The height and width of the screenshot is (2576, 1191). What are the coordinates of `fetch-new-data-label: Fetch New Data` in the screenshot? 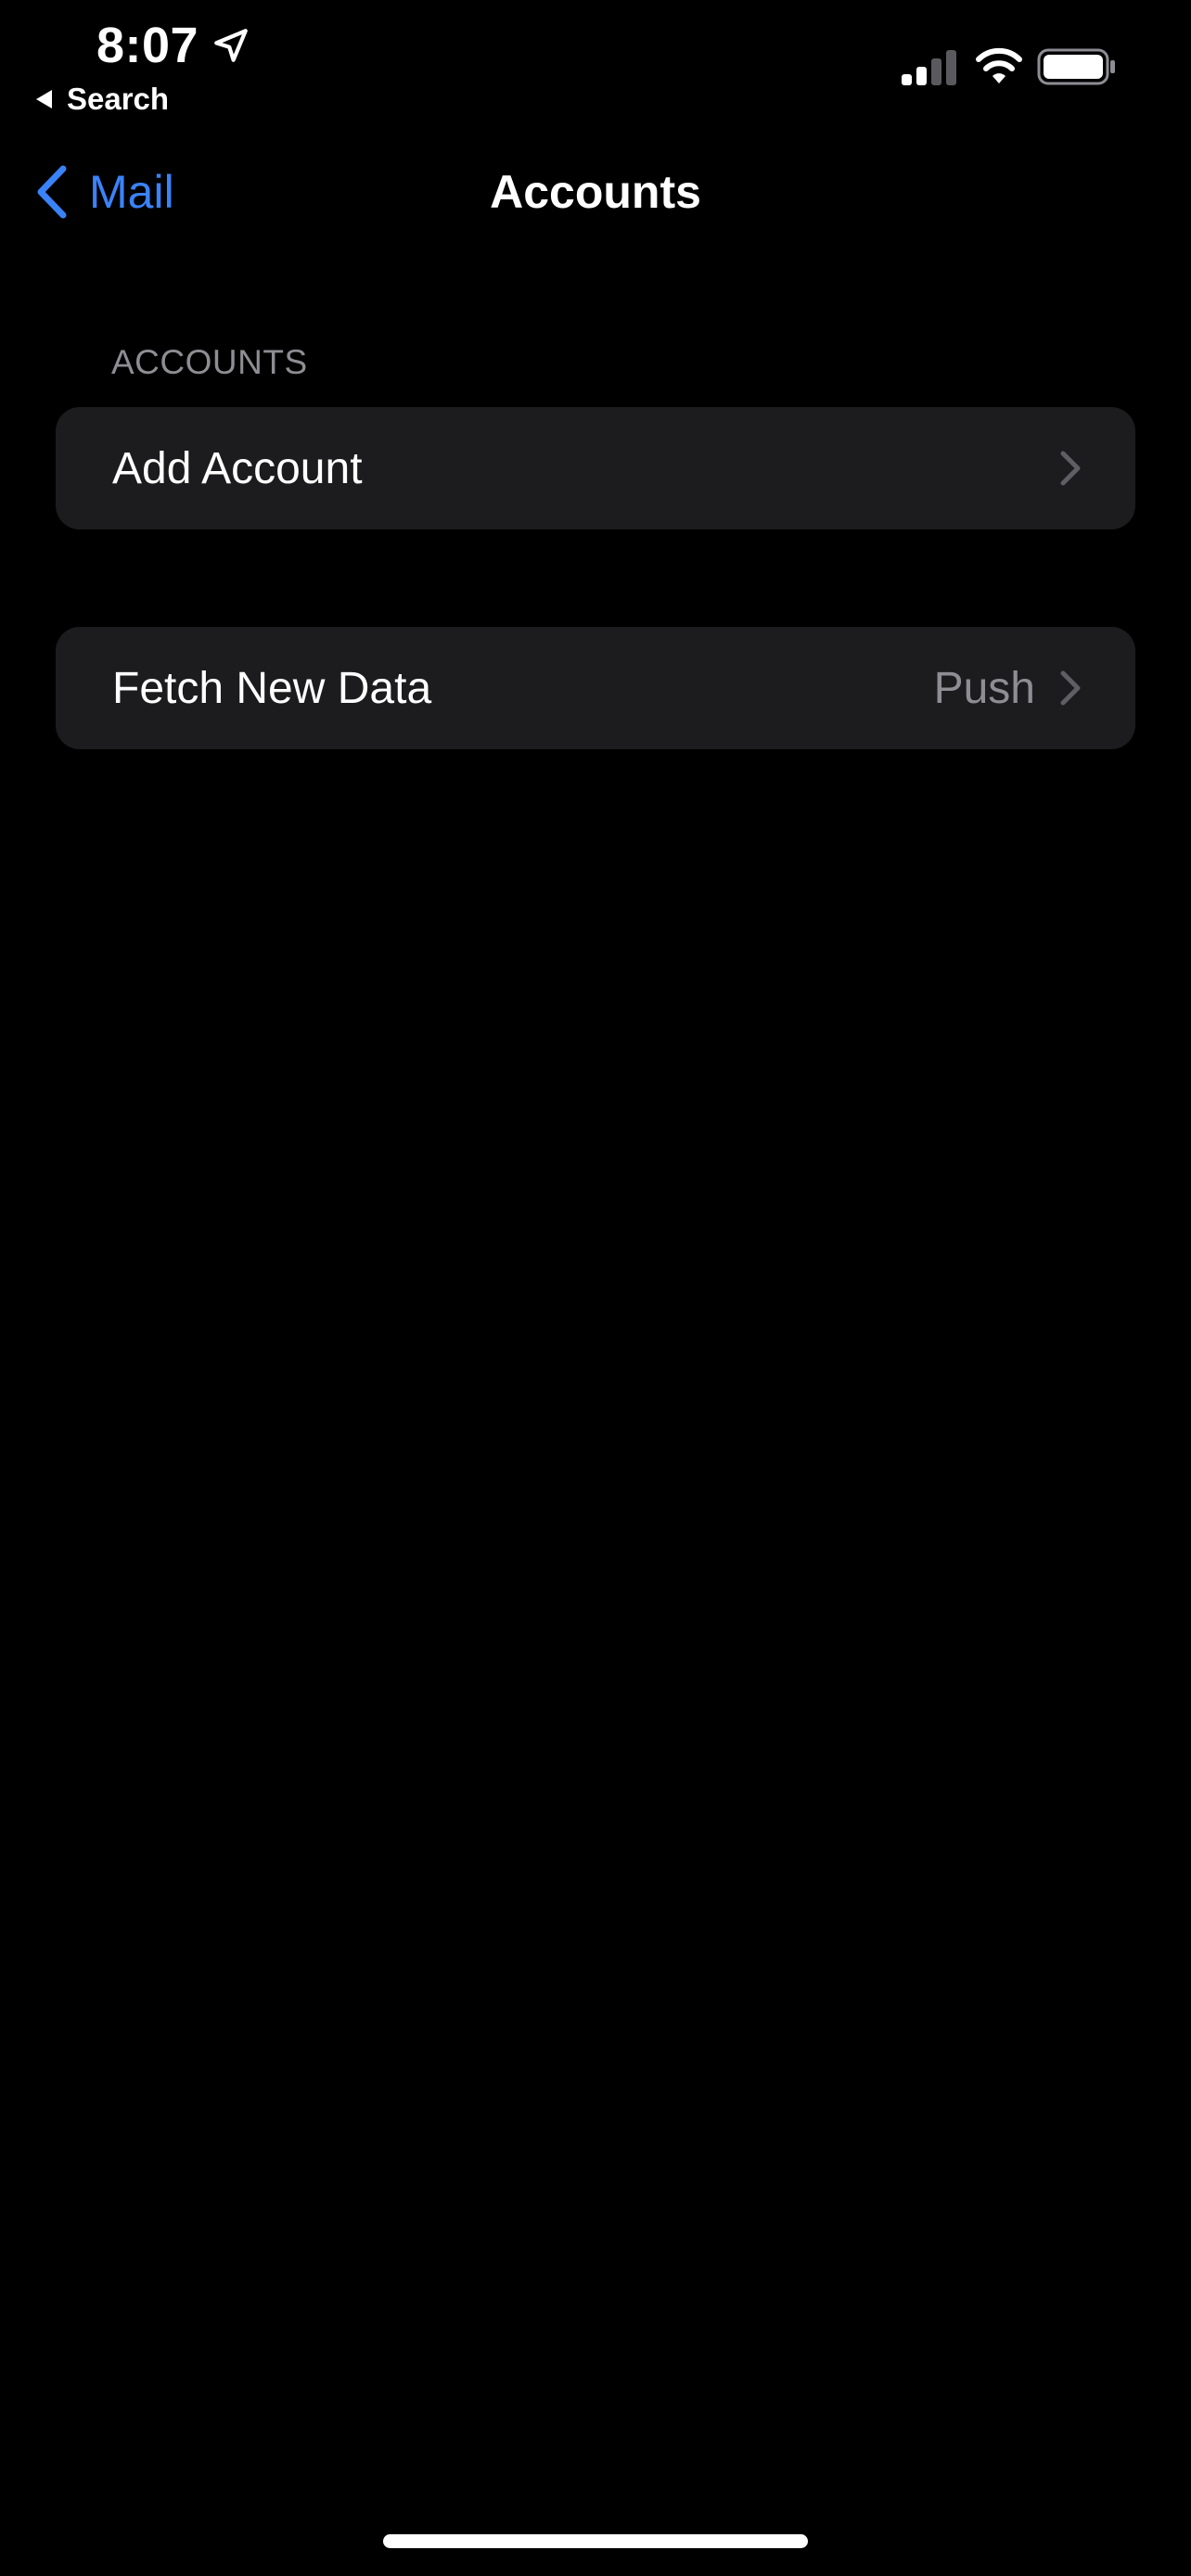 It's located at (272, 688).